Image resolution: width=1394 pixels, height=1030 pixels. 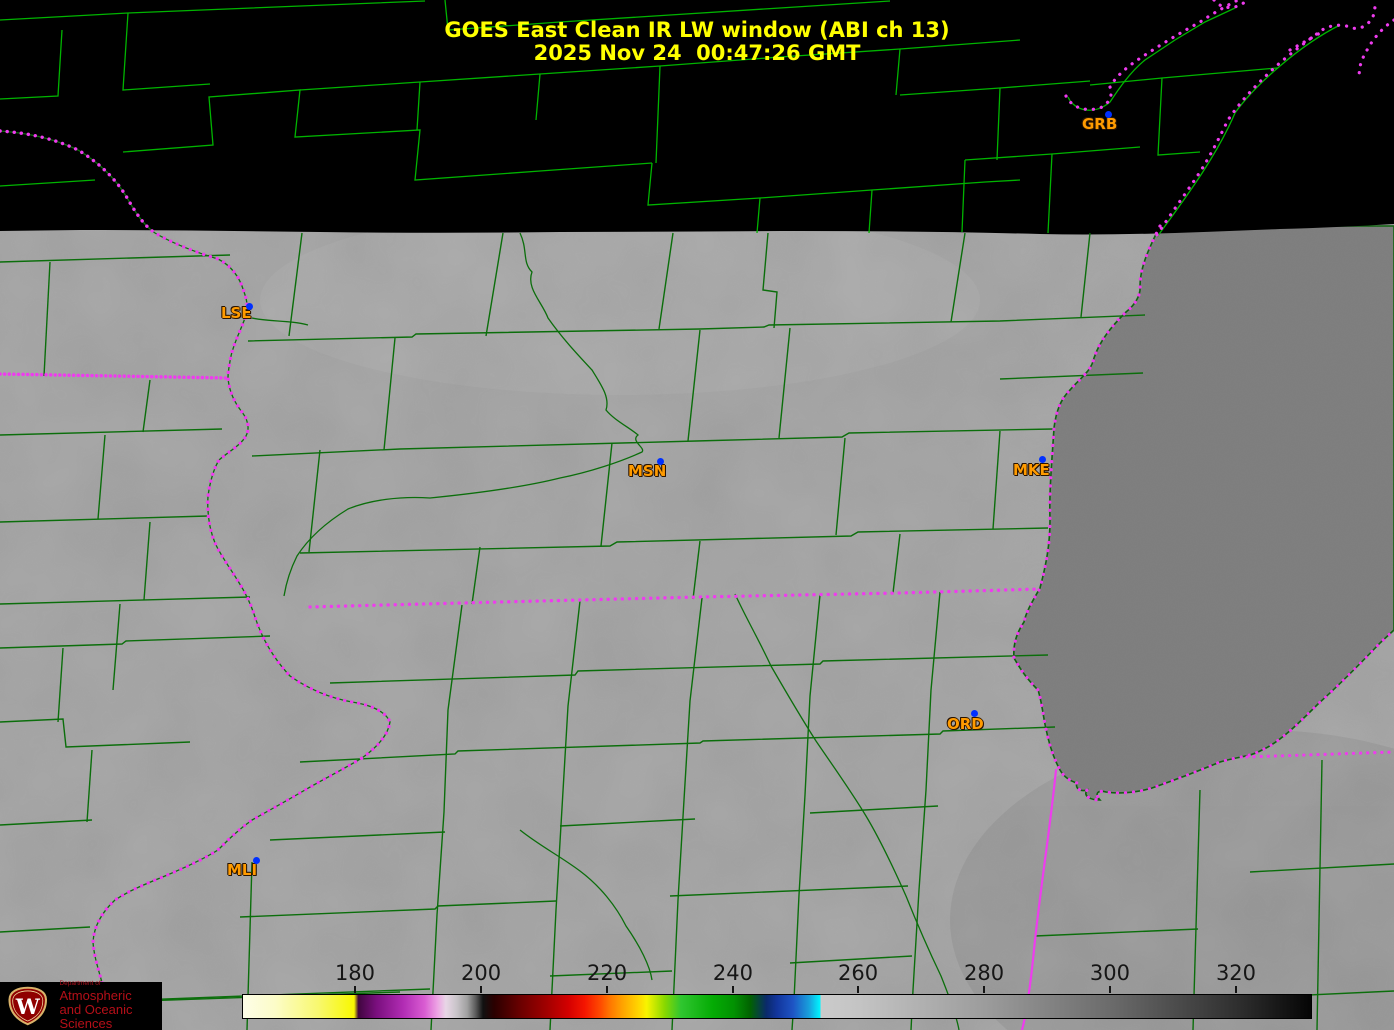 What do you see at coordinates (95, 996) in the screenshot?
I see `logo-atmospheric-line: Atmospheric` at bounding box center [95, 996].